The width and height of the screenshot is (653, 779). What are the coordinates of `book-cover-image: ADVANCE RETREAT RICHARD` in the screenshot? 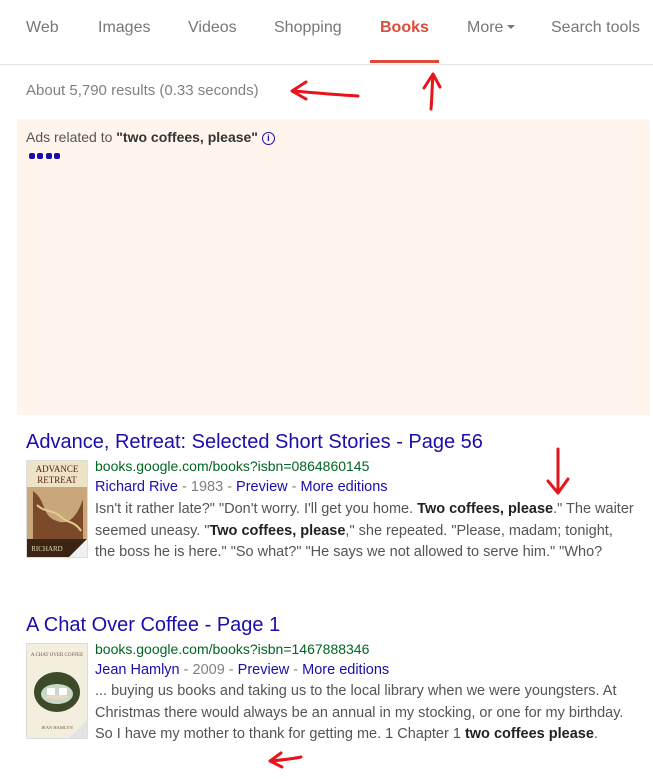 It's located at (57, 509).